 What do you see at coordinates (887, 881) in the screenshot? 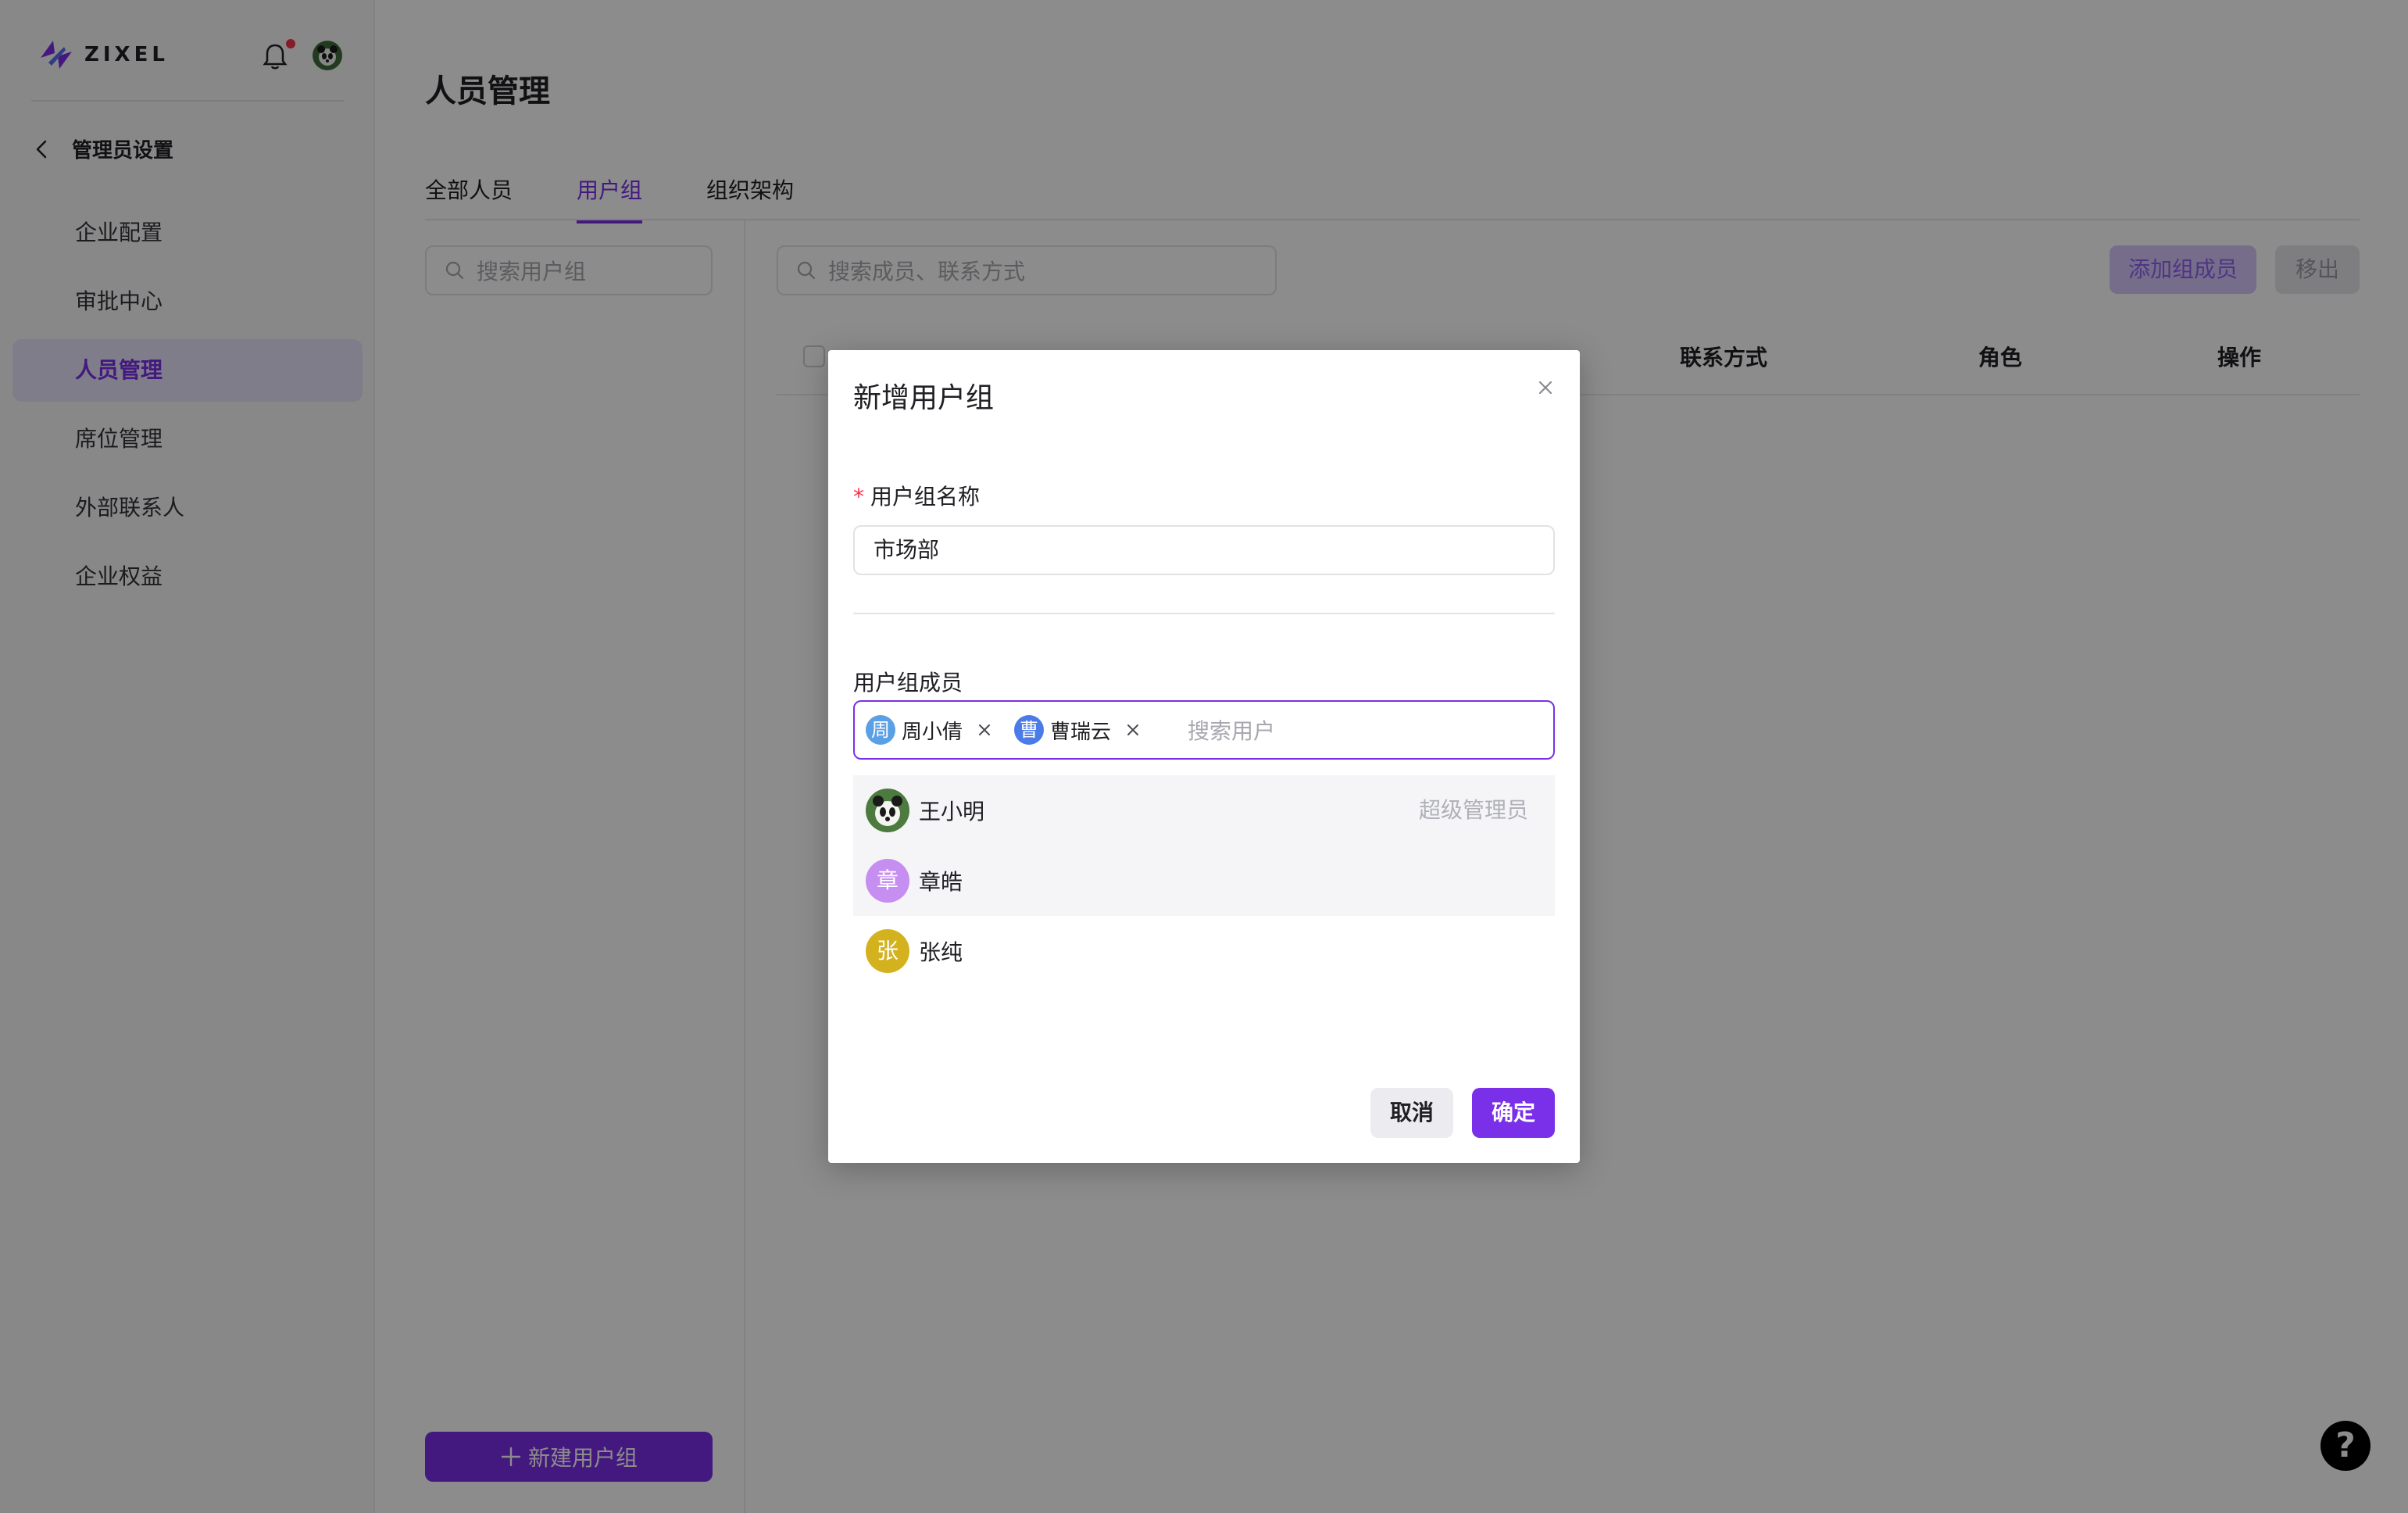
I see `avatar: 章` at bounding box center [887, 881].